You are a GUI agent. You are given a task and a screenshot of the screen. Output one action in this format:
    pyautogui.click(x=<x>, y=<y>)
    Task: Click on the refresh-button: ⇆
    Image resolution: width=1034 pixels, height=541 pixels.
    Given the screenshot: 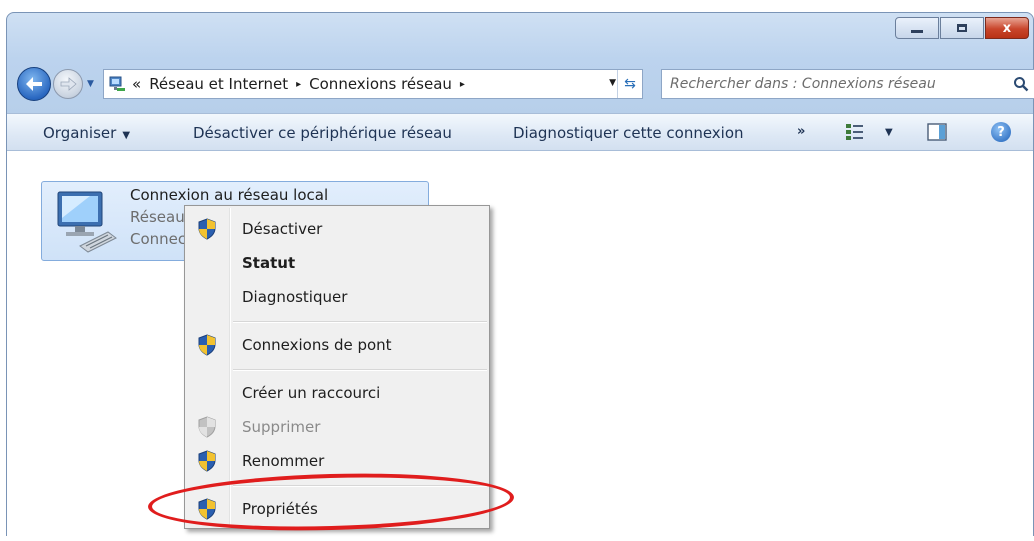 What is the action you would take?
    pyautogui.click(x=629, y=84)
    